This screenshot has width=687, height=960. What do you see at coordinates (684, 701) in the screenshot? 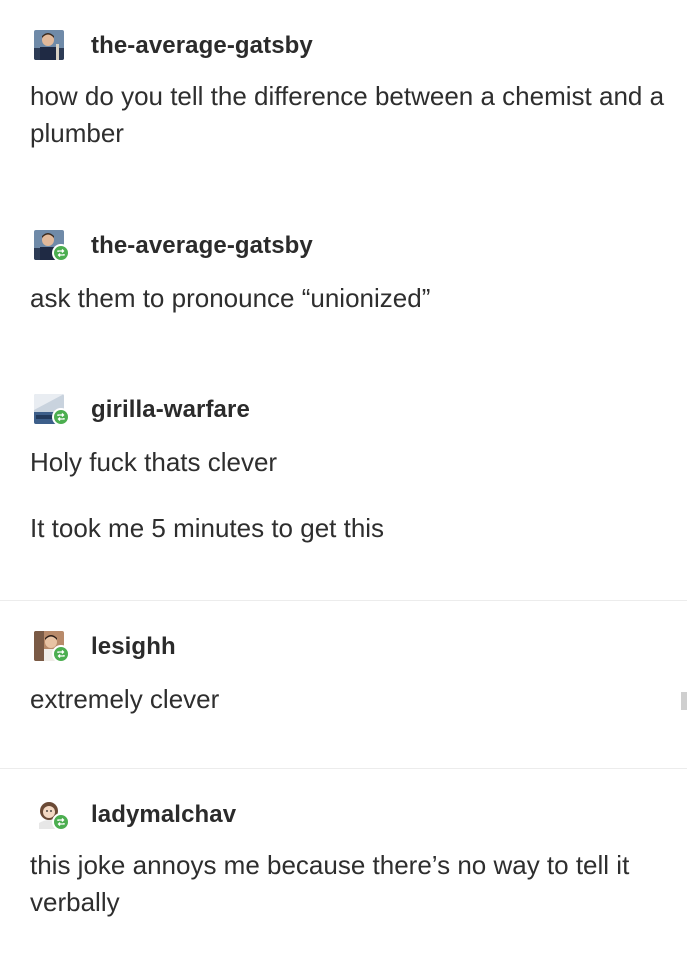
I see `scrollbar` at bounding box center [684, 701].